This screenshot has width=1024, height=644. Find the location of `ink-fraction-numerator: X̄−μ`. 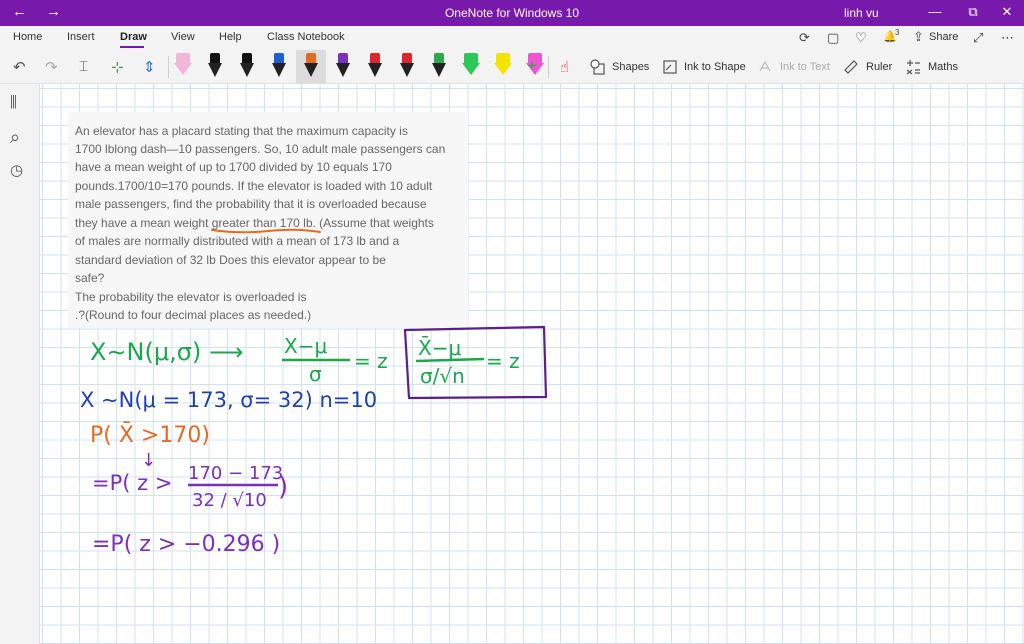

ink-fraction-numerator: X̄−μ is located at coordinates (439, 347).